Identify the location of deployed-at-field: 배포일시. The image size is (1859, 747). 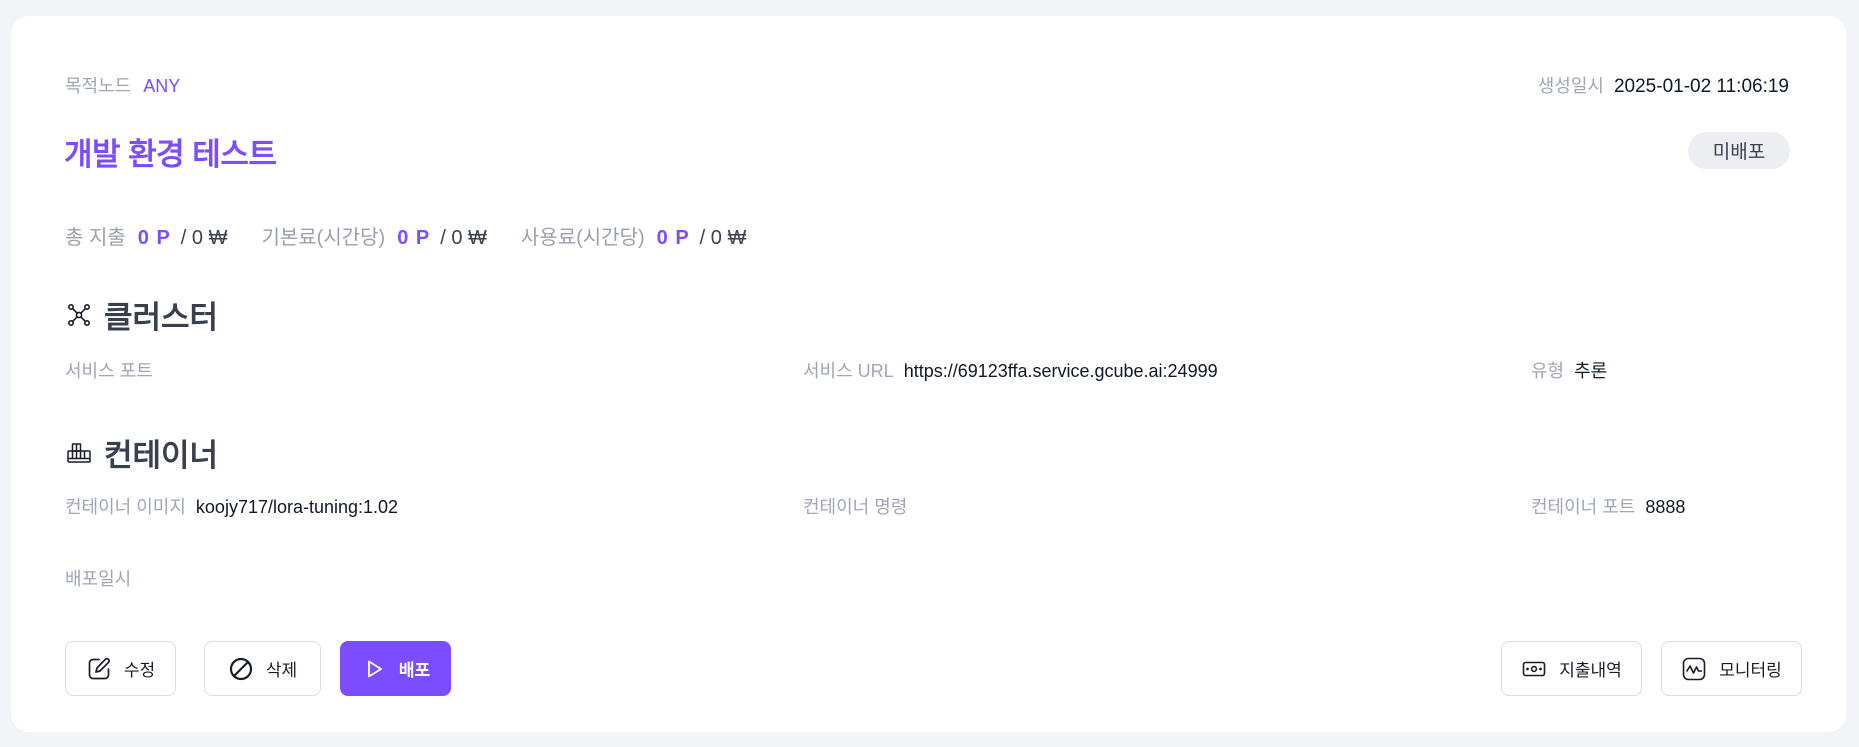
(103, 578).